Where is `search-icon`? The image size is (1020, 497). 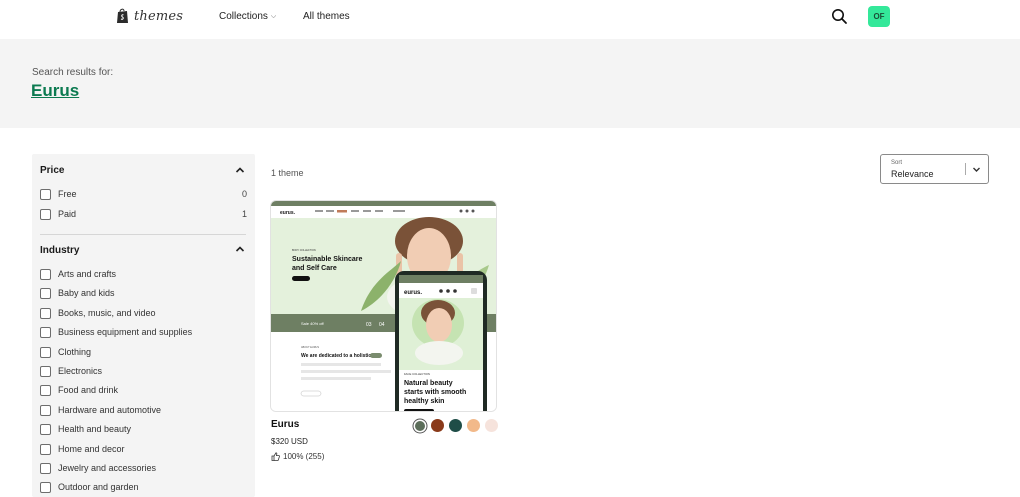 search-icon is located at coordinates (839, 16).